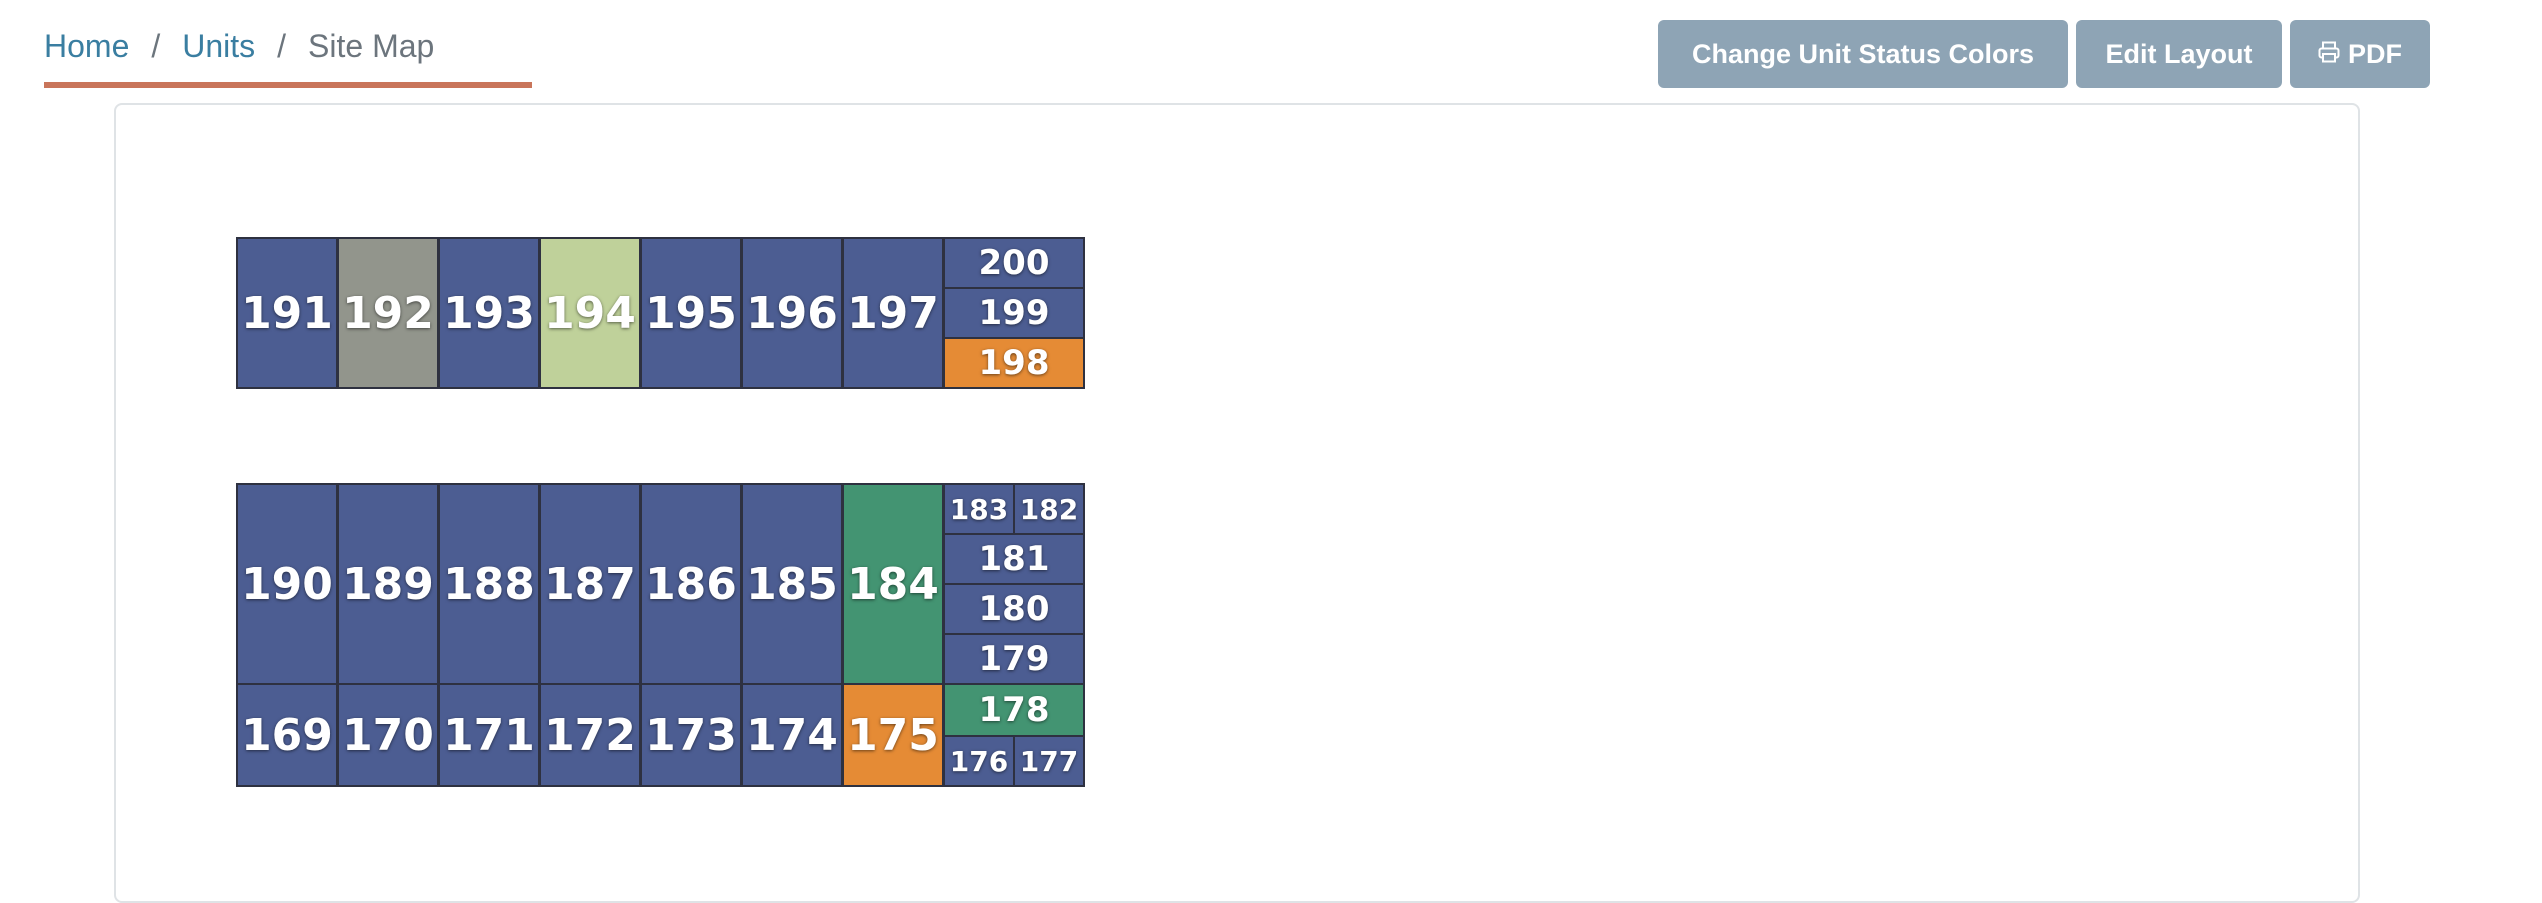 The image size is (2542, 903). What do you see at coordinates (1014, 710) in the screenshot?
I see `unit-178: 178` at bounding box center [1014, 710].